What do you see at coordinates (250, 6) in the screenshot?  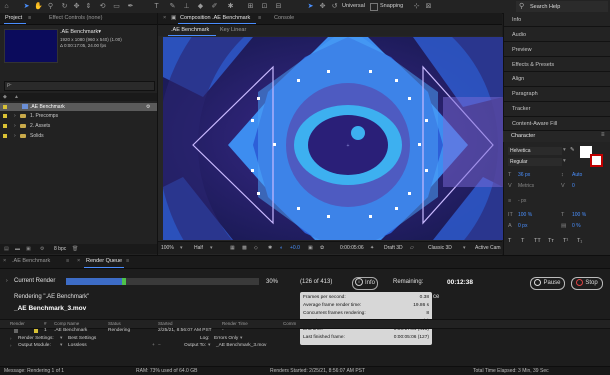 I see `local-axis-icon: ⊞` at bounding box center [250, 6].